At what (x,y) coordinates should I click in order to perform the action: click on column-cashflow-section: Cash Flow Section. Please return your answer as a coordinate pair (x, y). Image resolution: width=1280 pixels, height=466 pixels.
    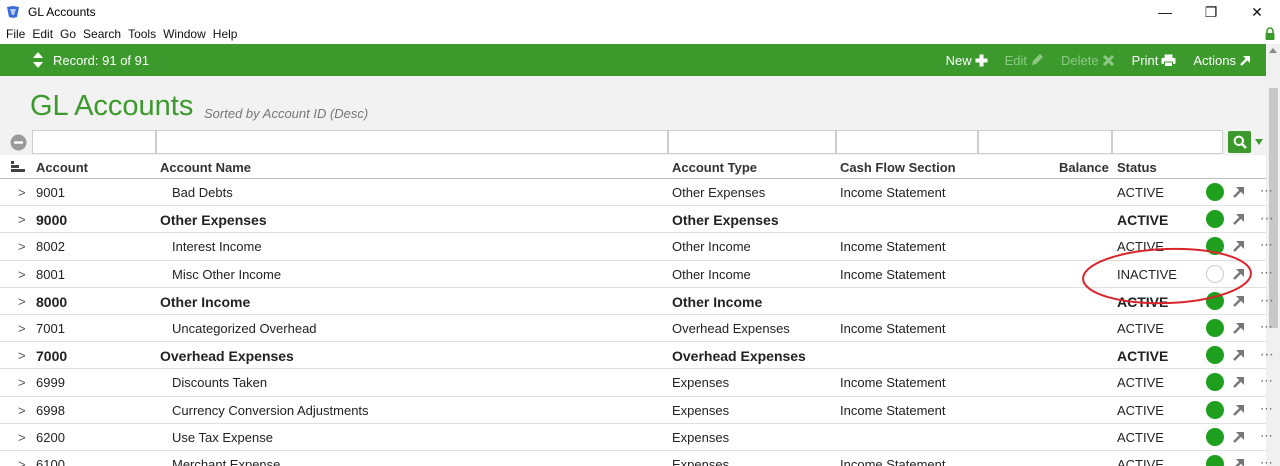
    Looking at the image, I should click on (898, 167).